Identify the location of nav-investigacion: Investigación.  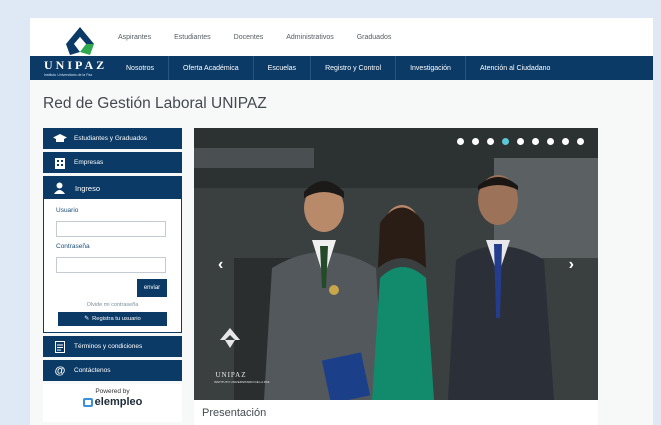
(430, 68).